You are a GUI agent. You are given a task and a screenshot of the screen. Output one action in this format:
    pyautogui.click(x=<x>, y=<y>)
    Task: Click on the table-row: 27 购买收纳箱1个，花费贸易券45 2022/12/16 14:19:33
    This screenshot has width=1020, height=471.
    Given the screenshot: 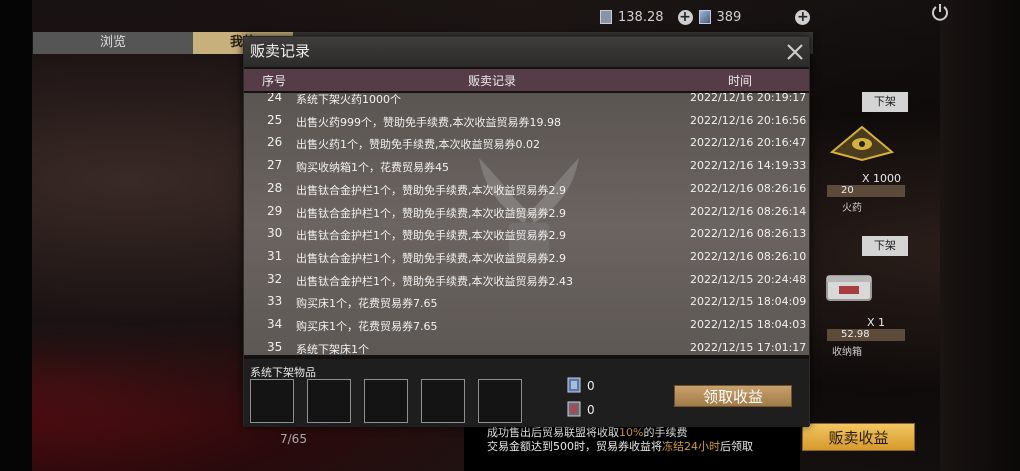 What is the action you would take?
    pyautogui.click(x=526, y=165)
    